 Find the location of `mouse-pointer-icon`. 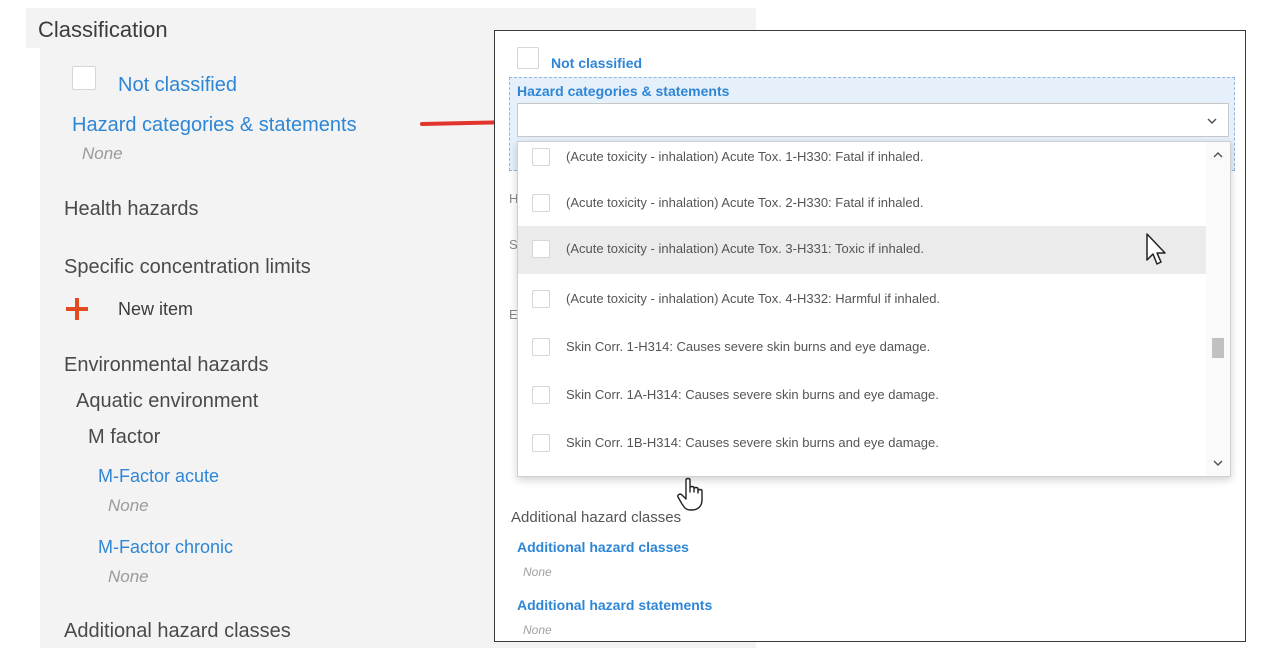

mouse-pointer-icon is located at coordinates (1156, 249).